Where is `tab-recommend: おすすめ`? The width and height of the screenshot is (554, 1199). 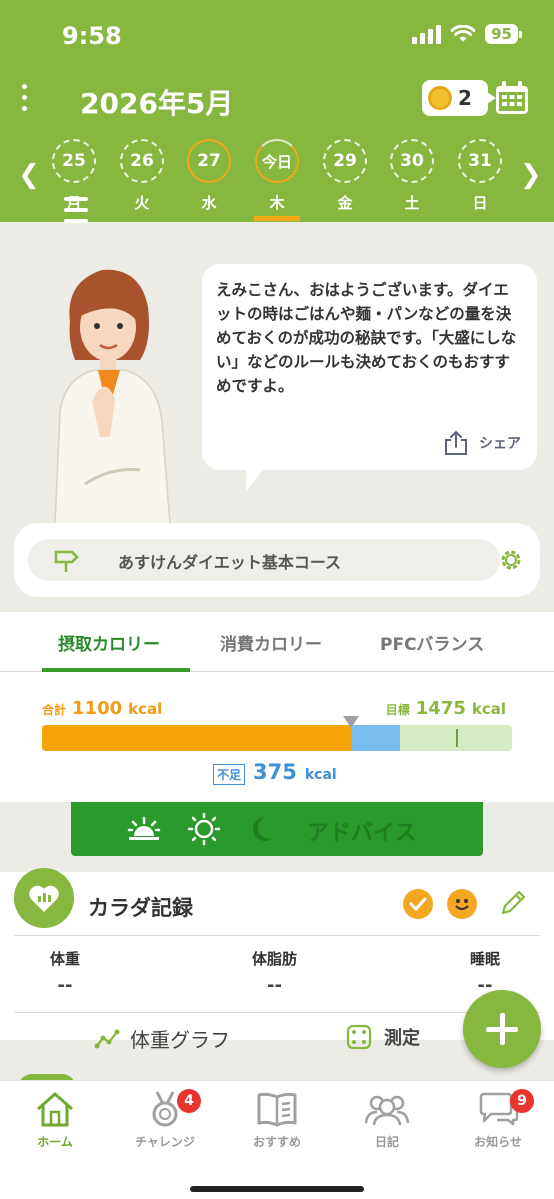
tab-recommend: おすすめ is located at coordinates (277, 1118).